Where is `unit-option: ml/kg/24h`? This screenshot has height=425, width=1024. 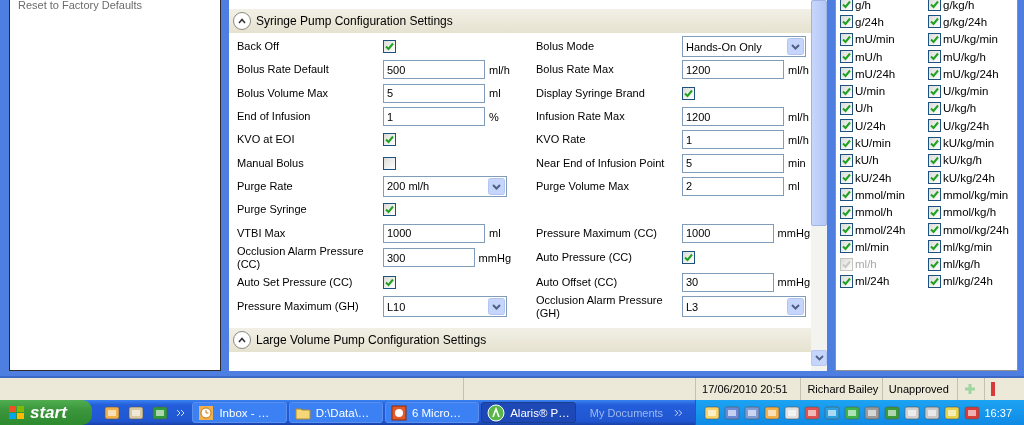 unit-option: ml/kg/24h is located at coordinates (972, 281).